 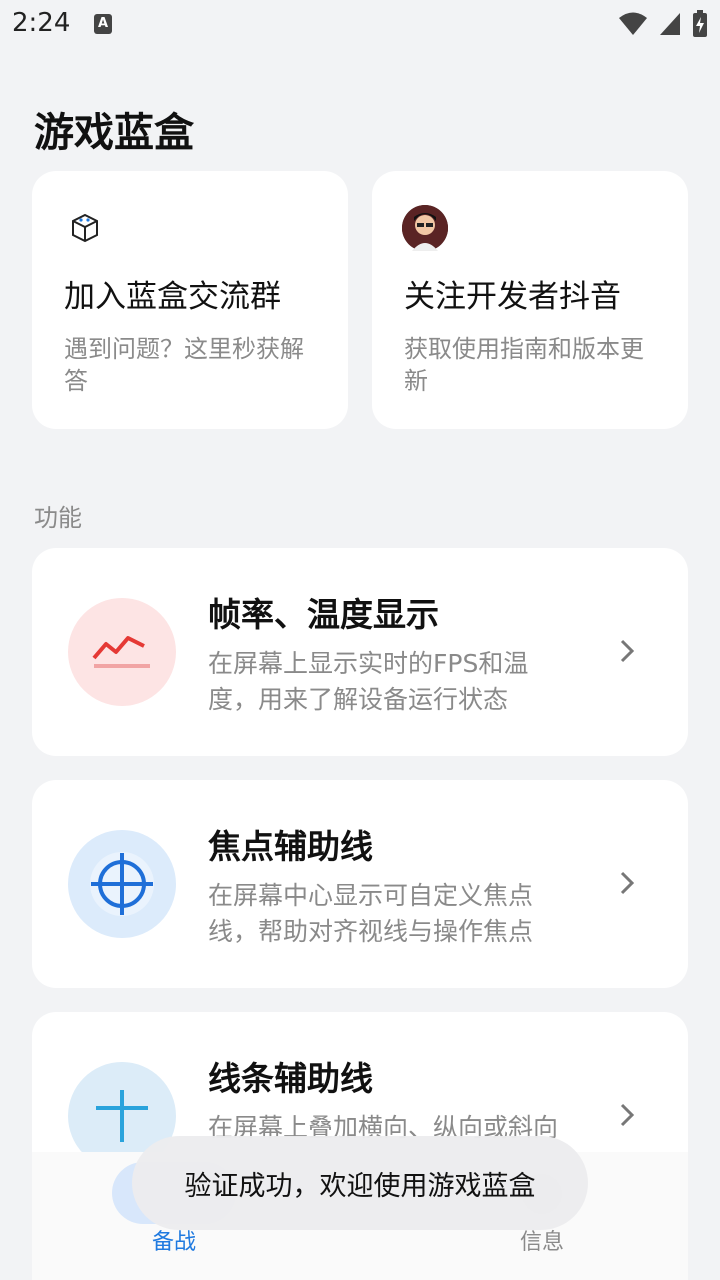 I want to click on feature-card-crosshair: 焦点辅助线 在屏幕中心显示可自定义焦点线，帮助对齐视线与操作焦点, so click(x=360, y=884).